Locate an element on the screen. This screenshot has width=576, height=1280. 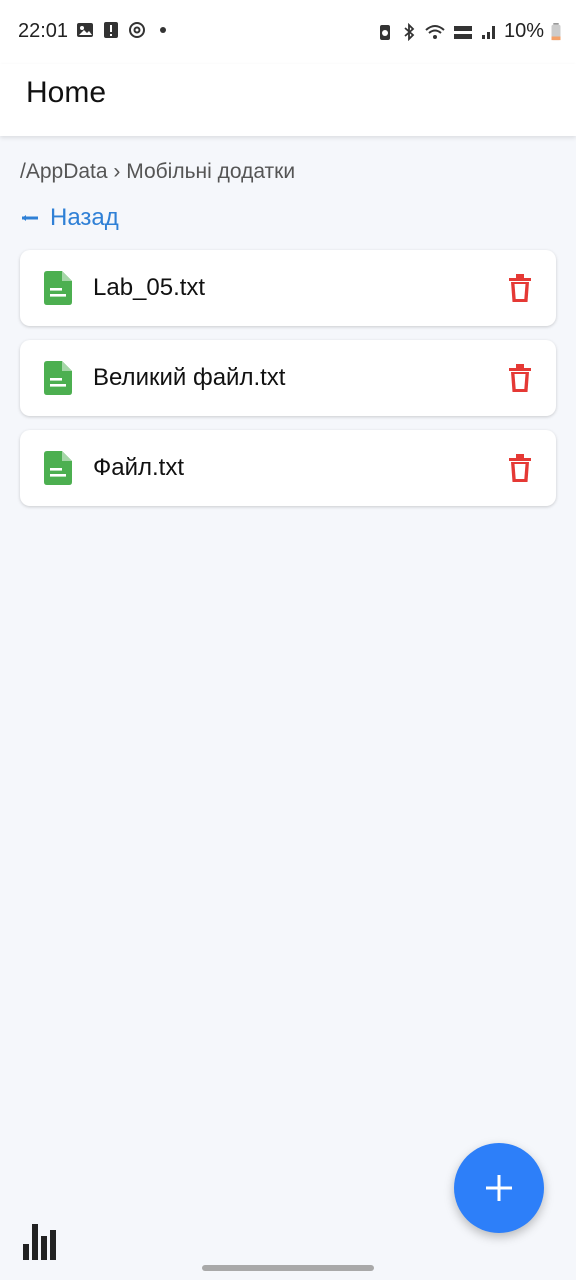
page-title: Home is located at coordinates (66, 92).